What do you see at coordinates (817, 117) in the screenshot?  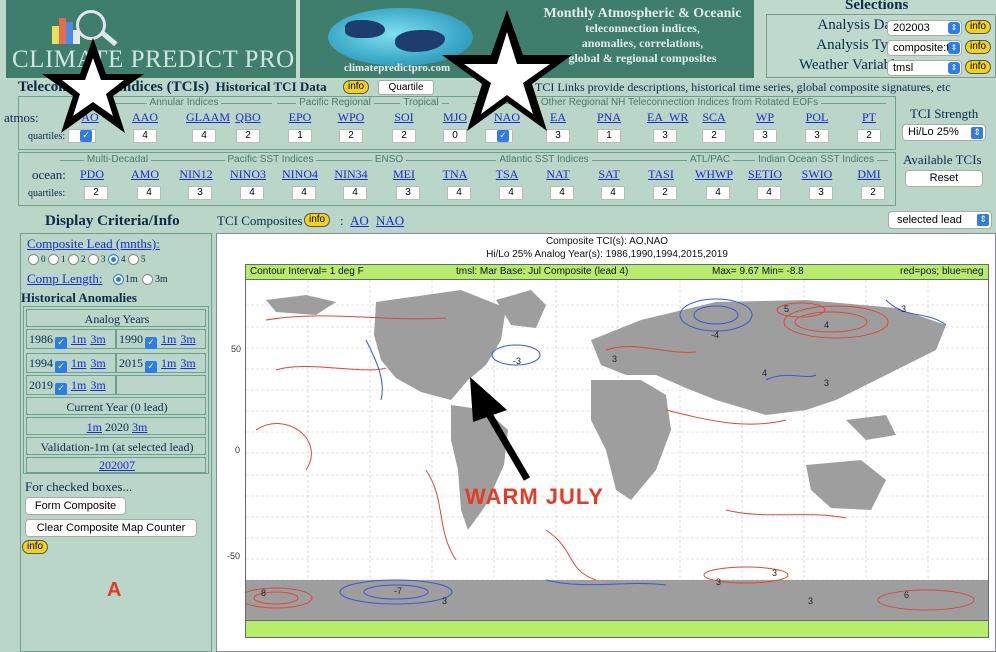 I see `tci-link-pol: POL` at bounding box center [817, 117].